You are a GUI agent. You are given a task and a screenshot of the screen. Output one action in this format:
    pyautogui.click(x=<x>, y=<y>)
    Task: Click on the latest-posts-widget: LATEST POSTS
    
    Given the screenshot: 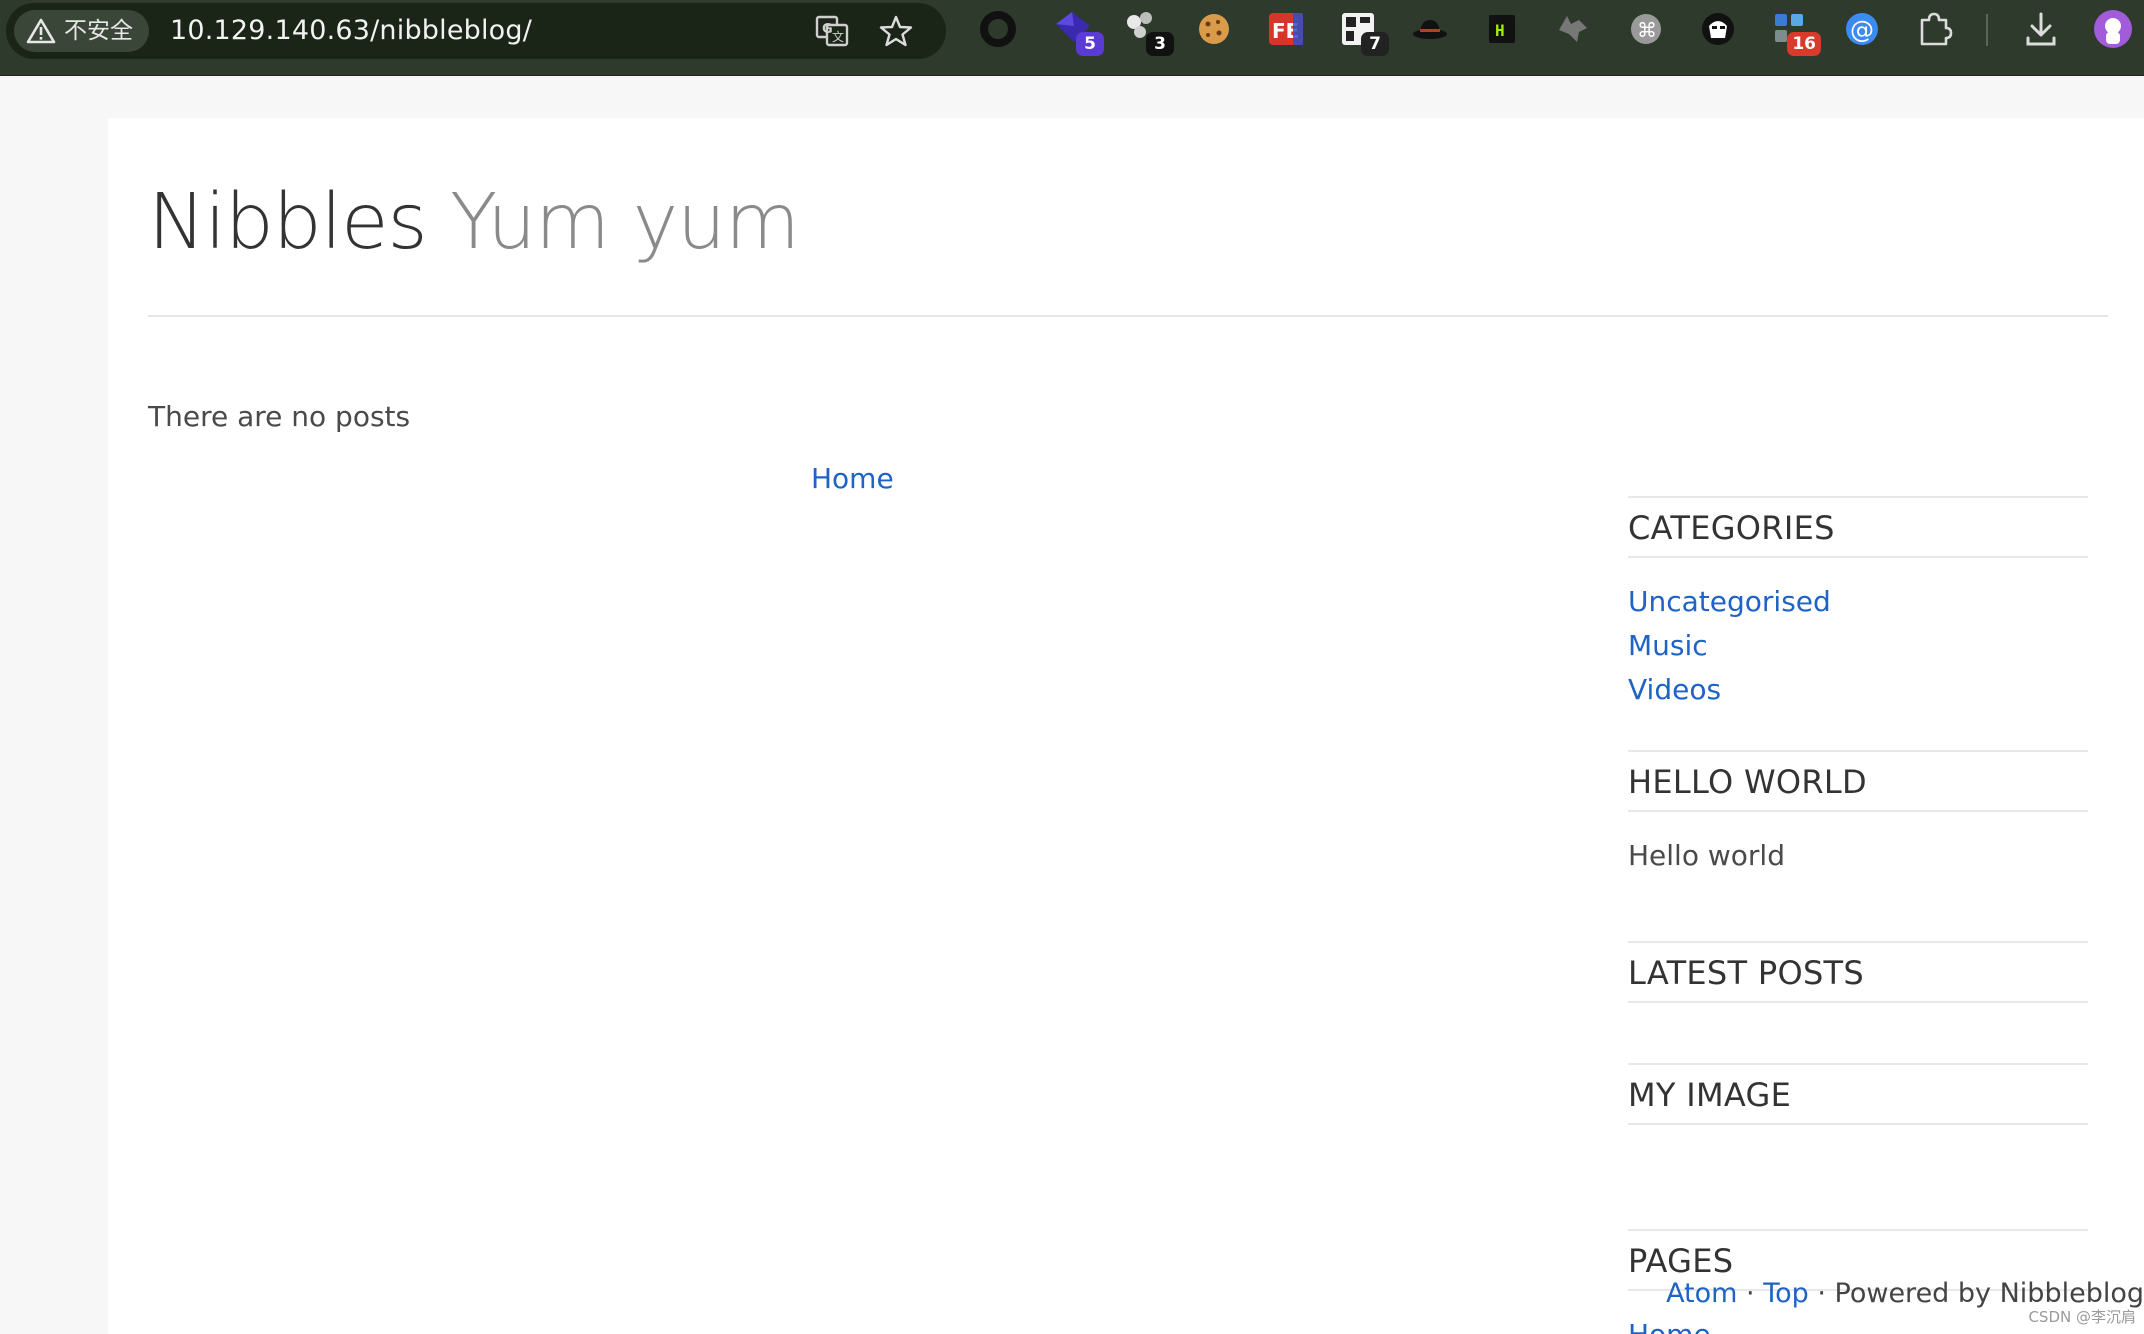 What is the action you would take?
    pyautogui.click(x=1858, y=972)
    